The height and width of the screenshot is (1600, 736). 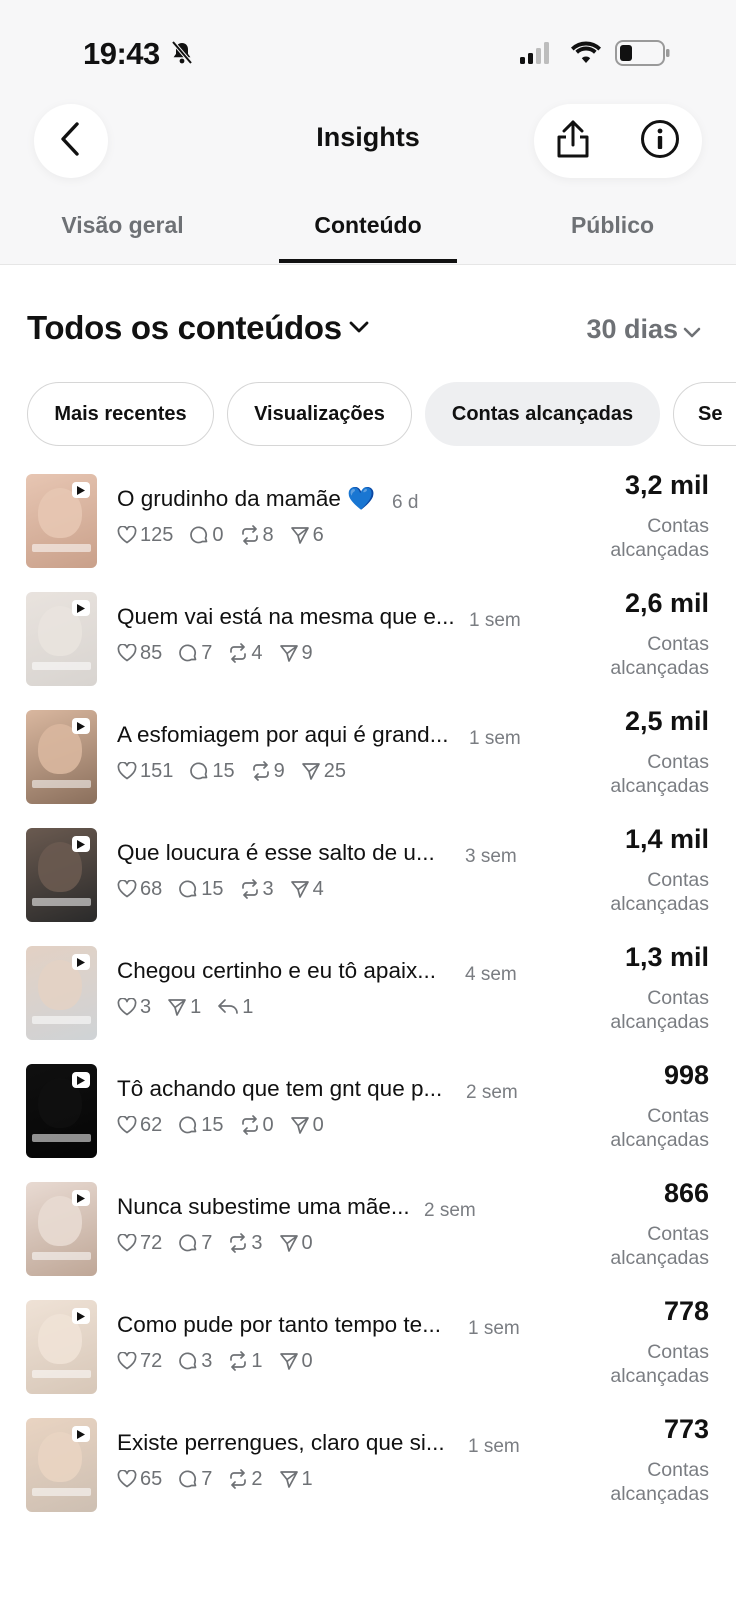 What do you see at coordinates (334, 770) in the screenshot?
I see `metric-value: 25` at bounding box center [334, 770].